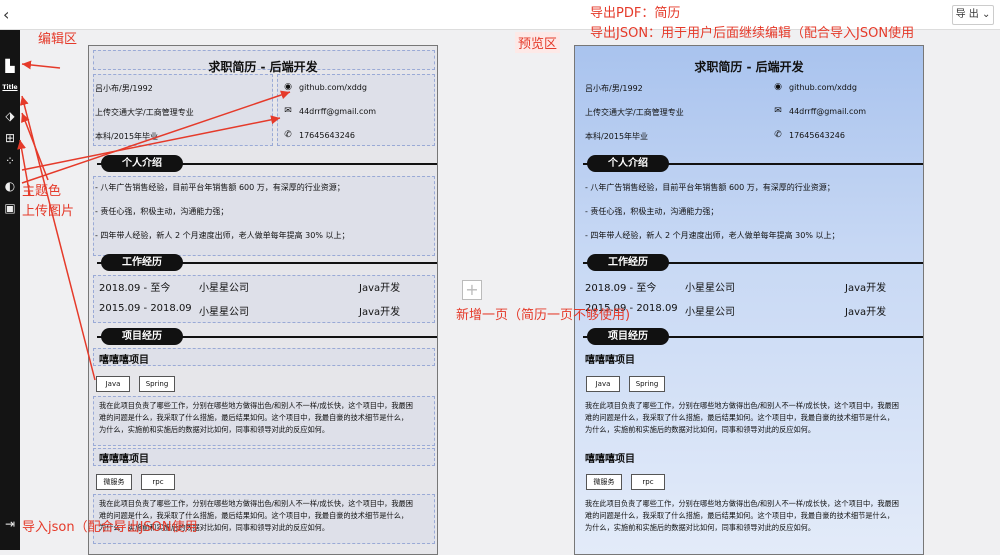  Describe the element at coordinates (6, 14) in the screenshot. I see `chevron-left-icon: ‹` at that location.